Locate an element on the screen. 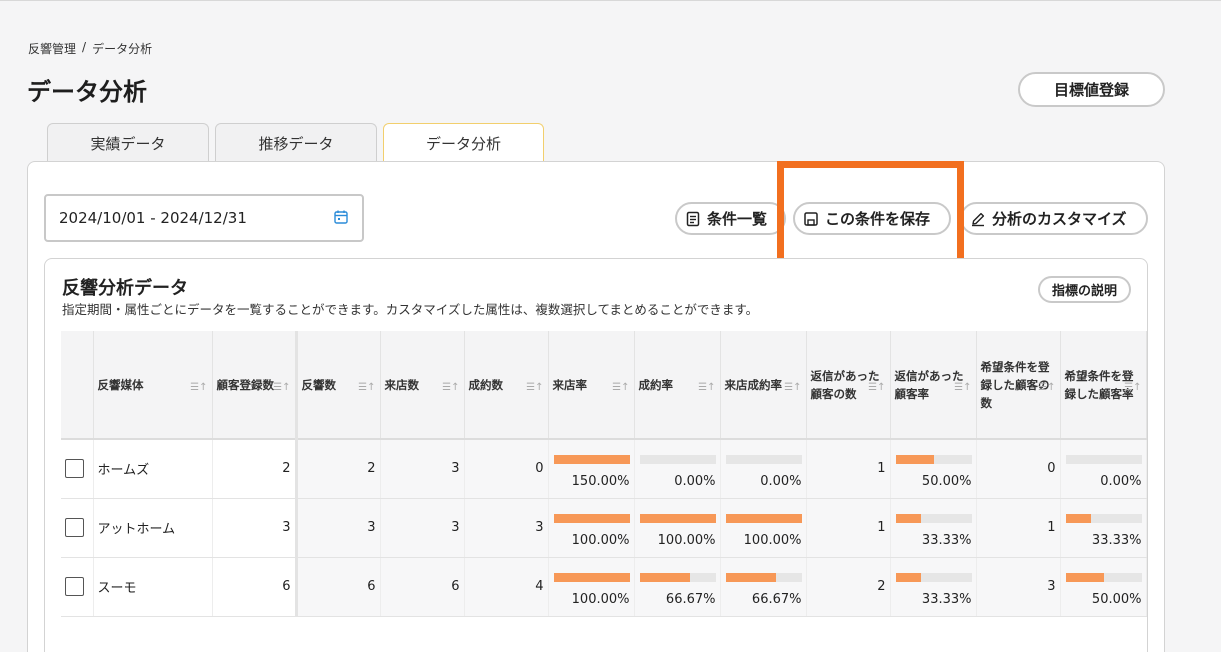 Image resolution: width=1221 pixels, height=652 pixels. header-cell: 希望条件を登録した顧客率 ☰↑ is located at coordinates (1103, 385).